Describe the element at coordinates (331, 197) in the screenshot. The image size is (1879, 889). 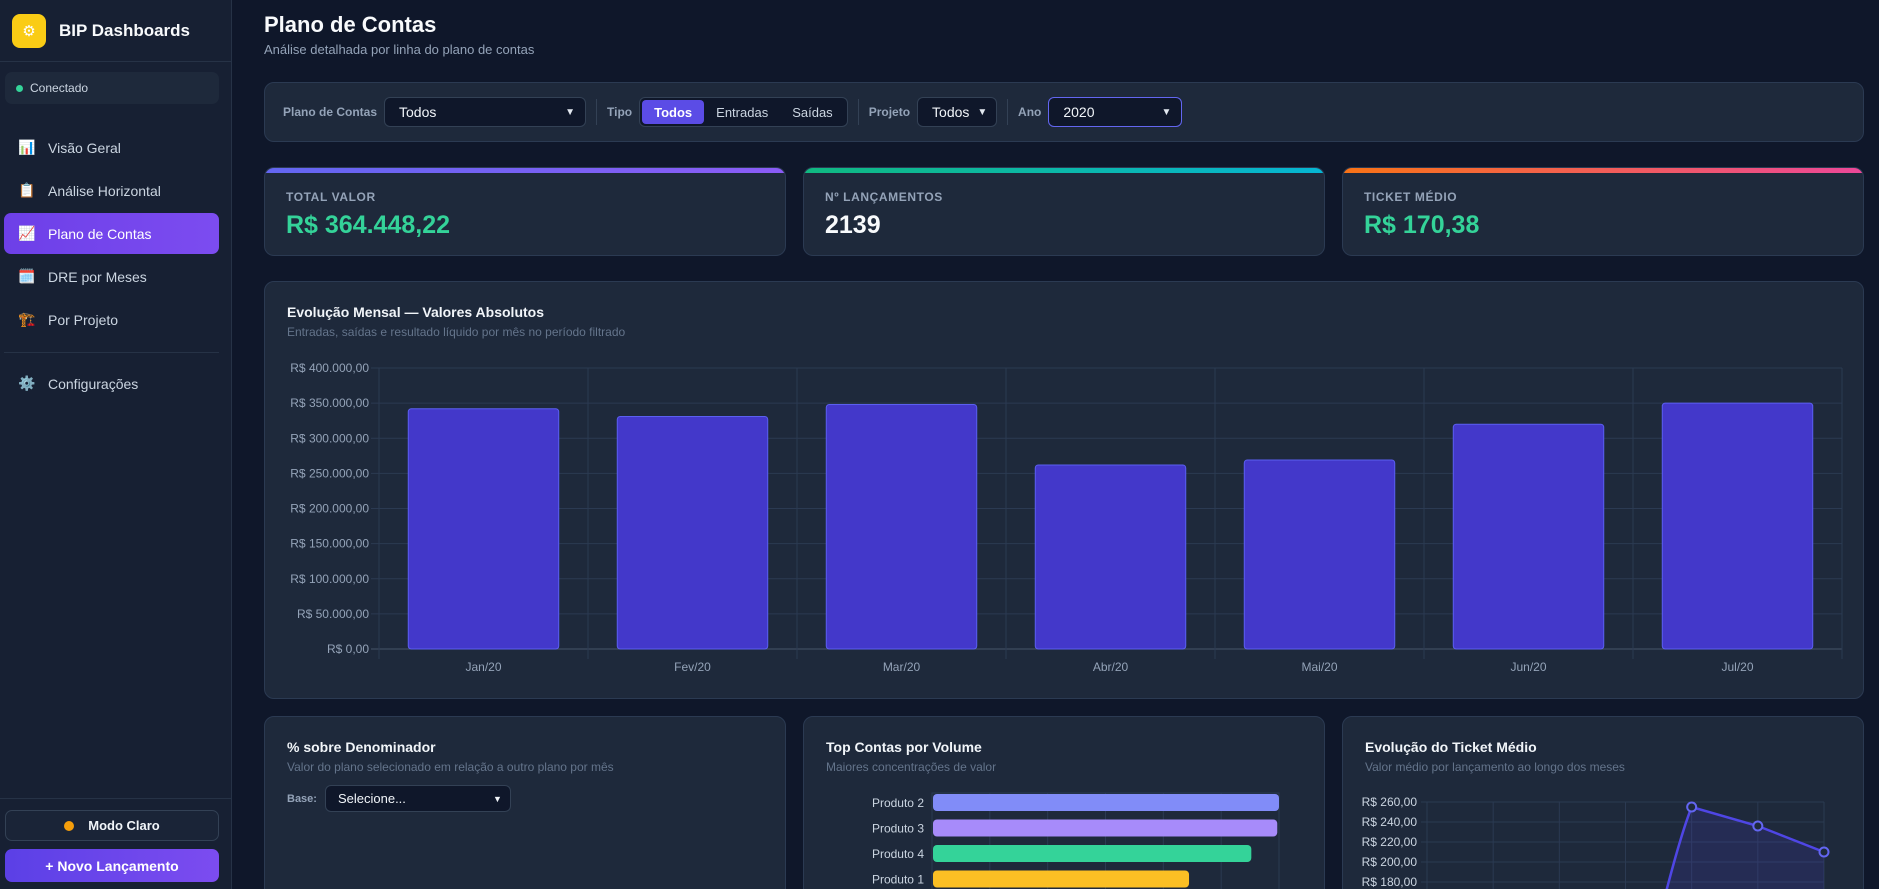
I see `kpi-label: TOTAL VALOR` at that location.